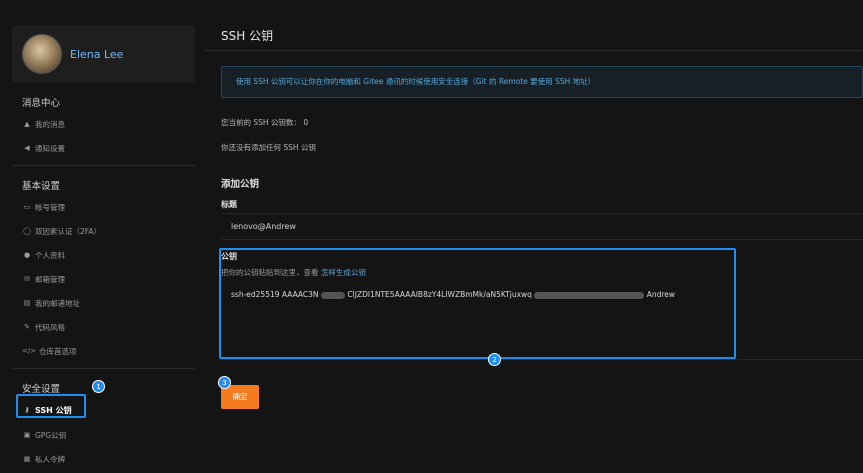  Describe the element at coordinates (27, 279) in the screenshot. I see `mail-icon: ✉` at that location.